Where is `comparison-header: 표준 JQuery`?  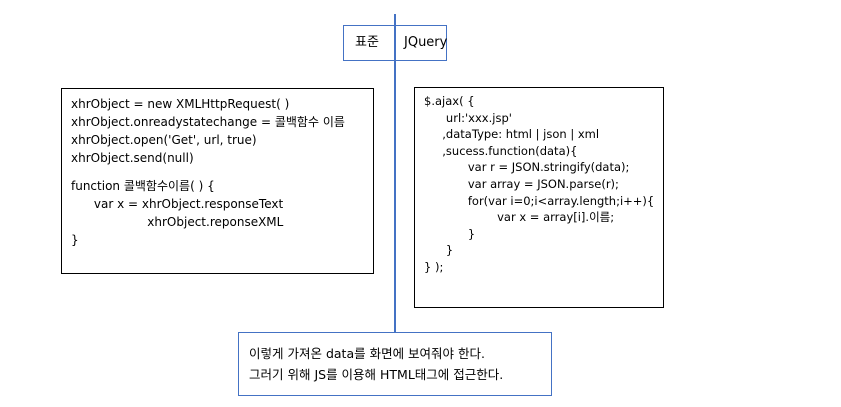 comparison-header: 표준 JQuery is located at coordinates (395, 43).